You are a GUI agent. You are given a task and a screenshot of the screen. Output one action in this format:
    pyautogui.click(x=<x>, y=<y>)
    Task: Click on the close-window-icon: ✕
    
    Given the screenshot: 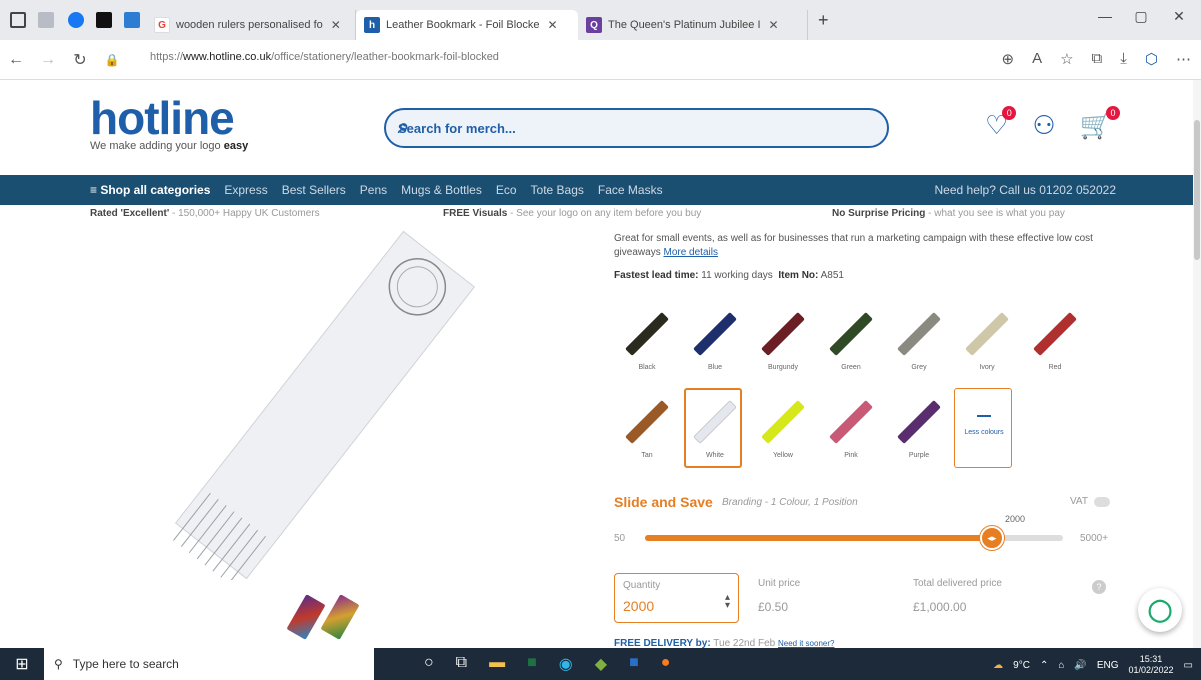 What is the action you would take?
    pyautogui.click(x=1179, y=16)
    